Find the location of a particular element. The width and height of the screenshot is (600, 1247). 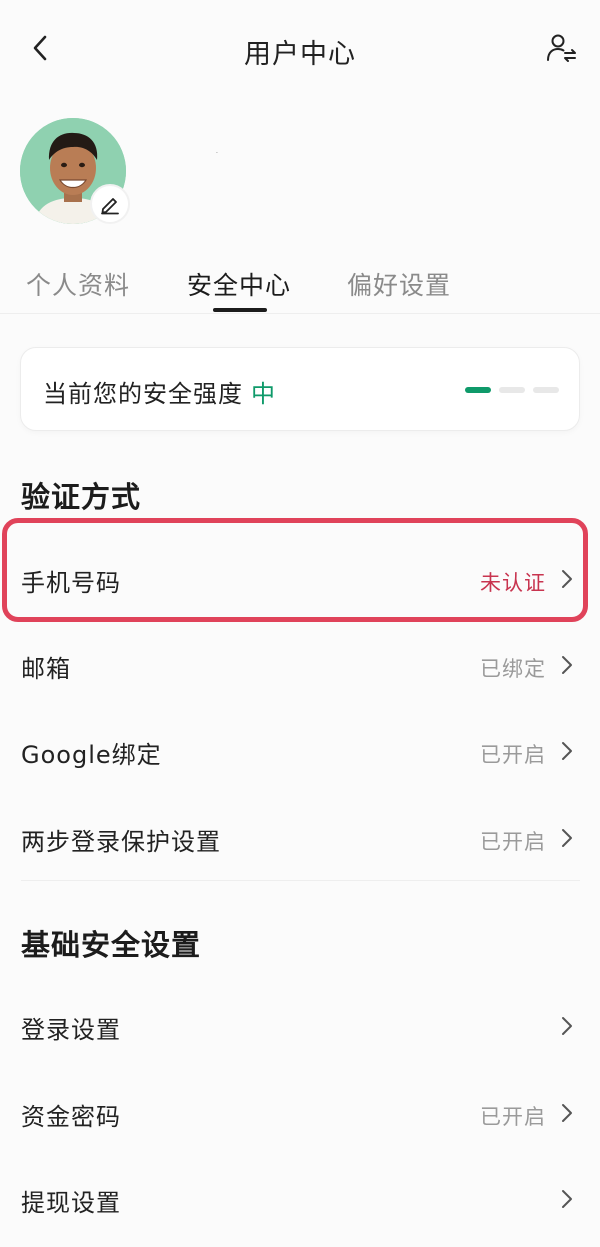

row-label: Google绑定 is located at coordinates (91, 755).